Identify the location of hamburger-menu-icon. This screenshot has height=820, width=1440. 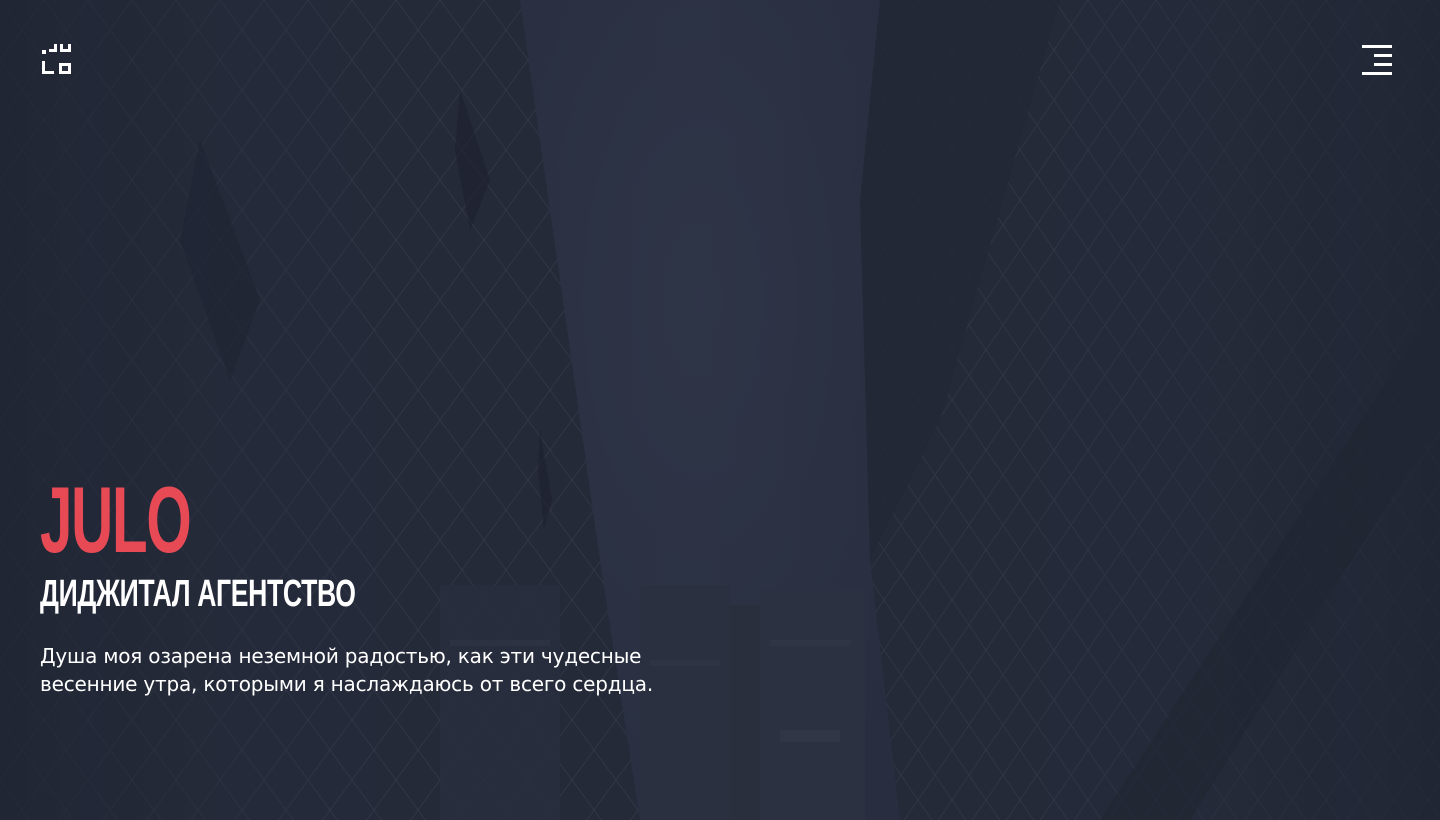
(1377, 60).